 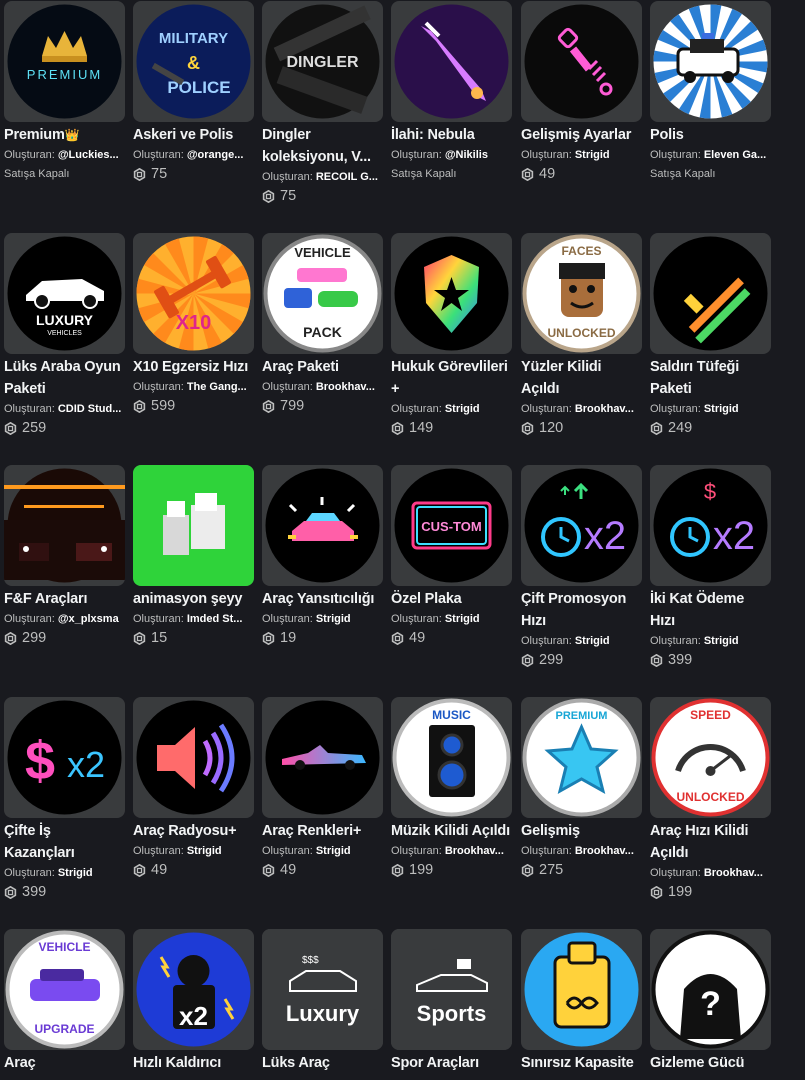 I want to click on item-title: Premium👑, so click(x=64, y=135).